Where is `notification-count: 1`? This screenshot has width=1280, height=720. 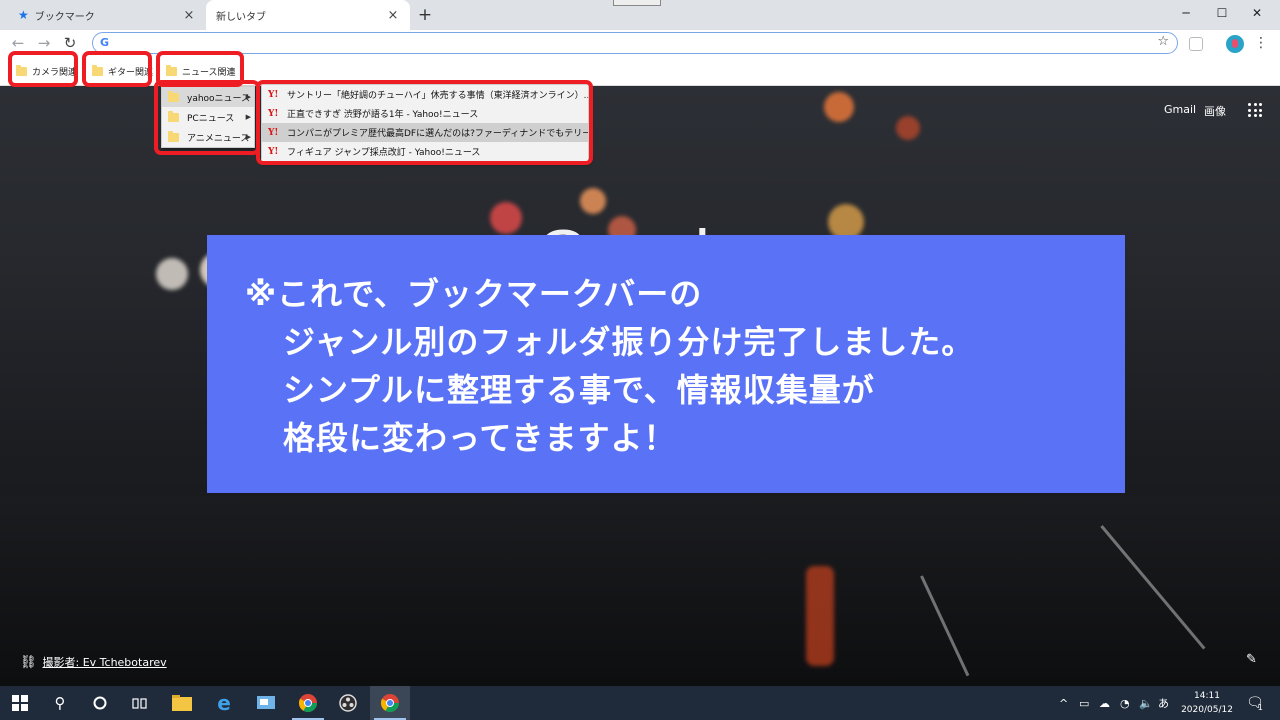
notification-count: 1 is located at coordinates (1260, 707).